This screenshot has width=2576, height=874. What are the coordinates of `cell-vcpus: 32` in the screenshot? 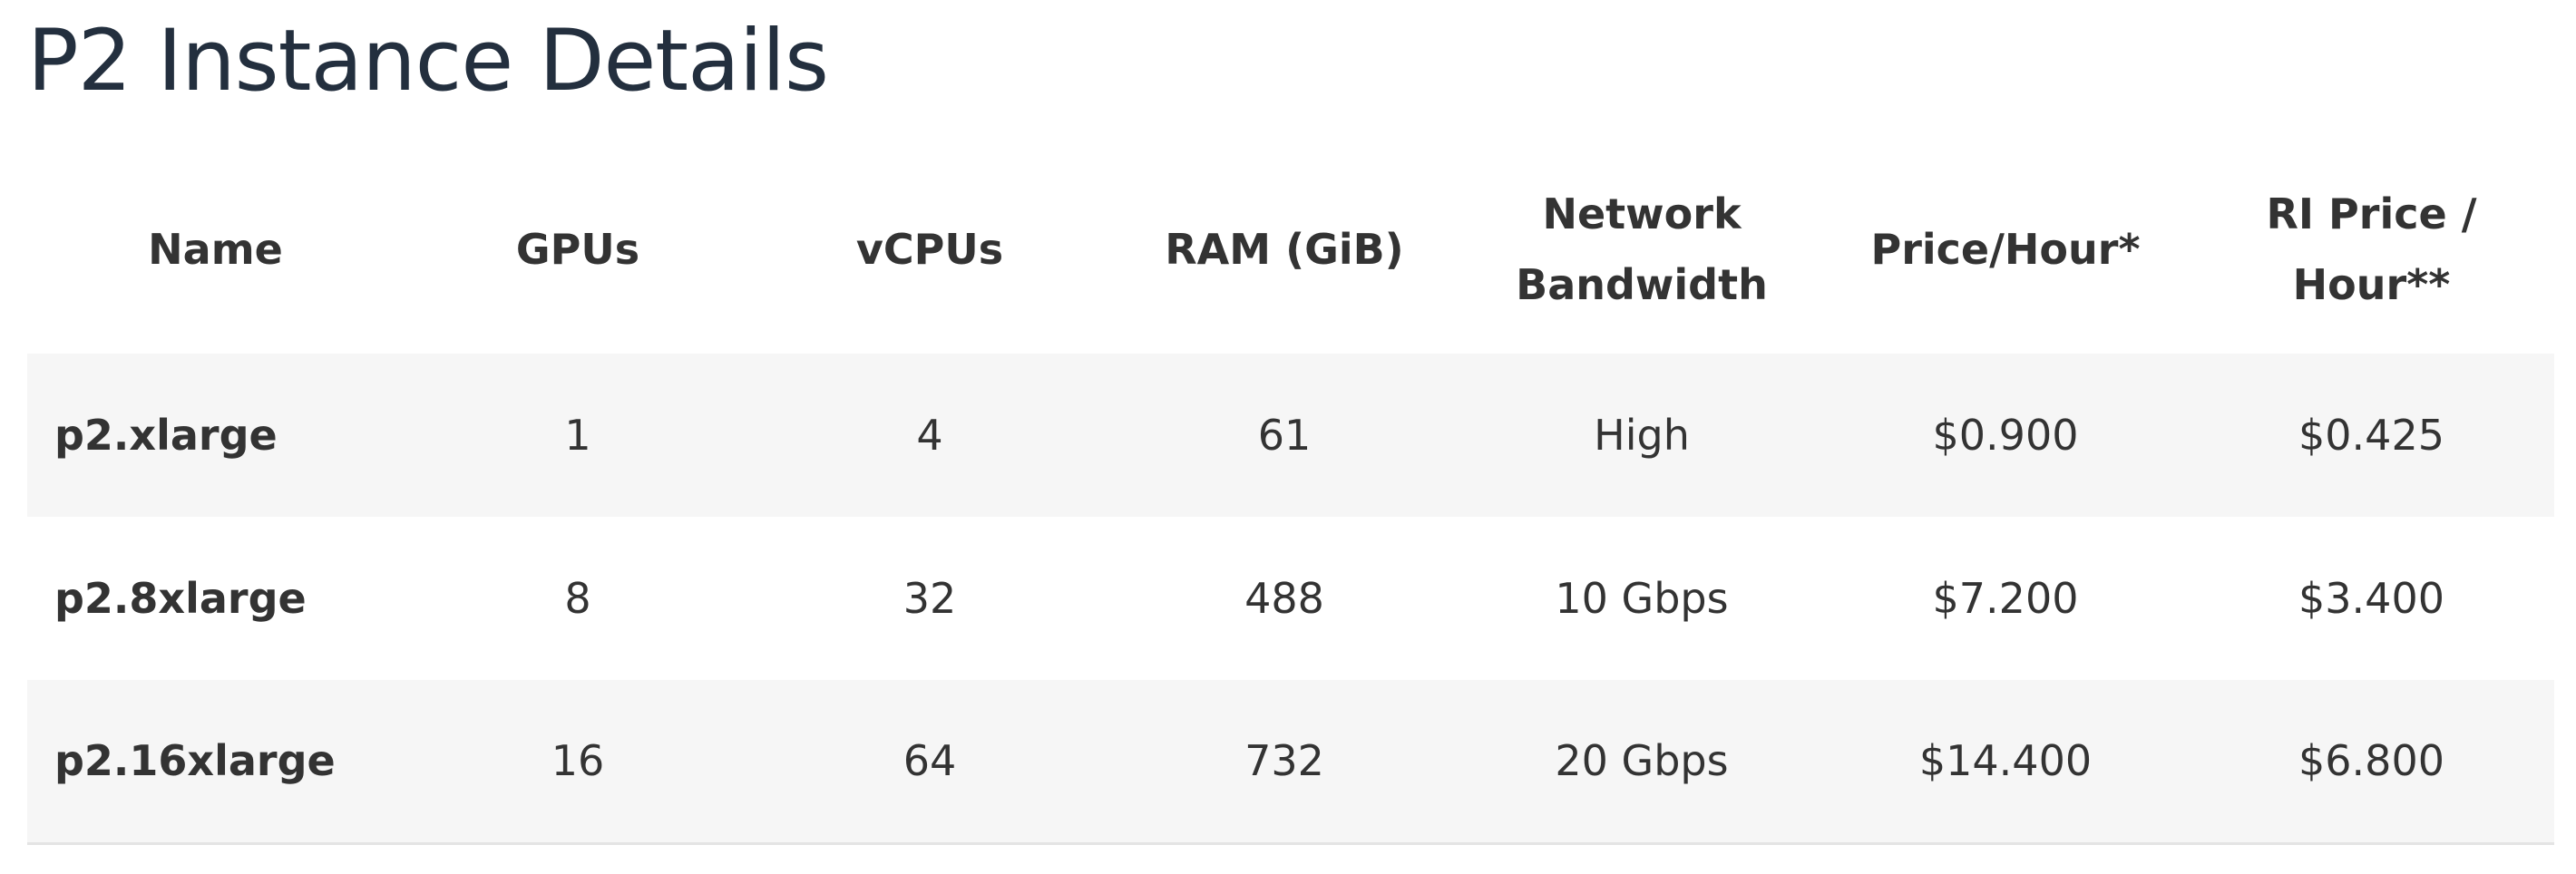 It's located at (930, 598).